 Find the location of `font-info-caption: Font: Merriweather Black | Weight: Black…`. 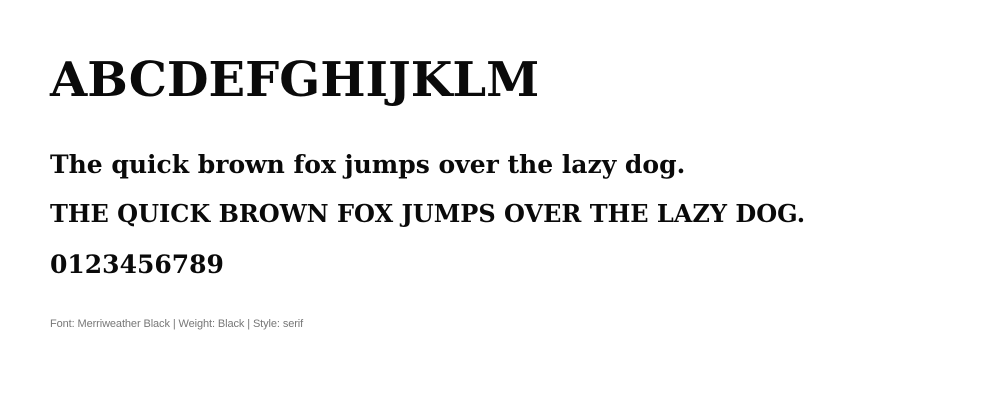

font-info-caption: Font: Merriweather Black | Weight: Black… is located at coordinates (177, 324).